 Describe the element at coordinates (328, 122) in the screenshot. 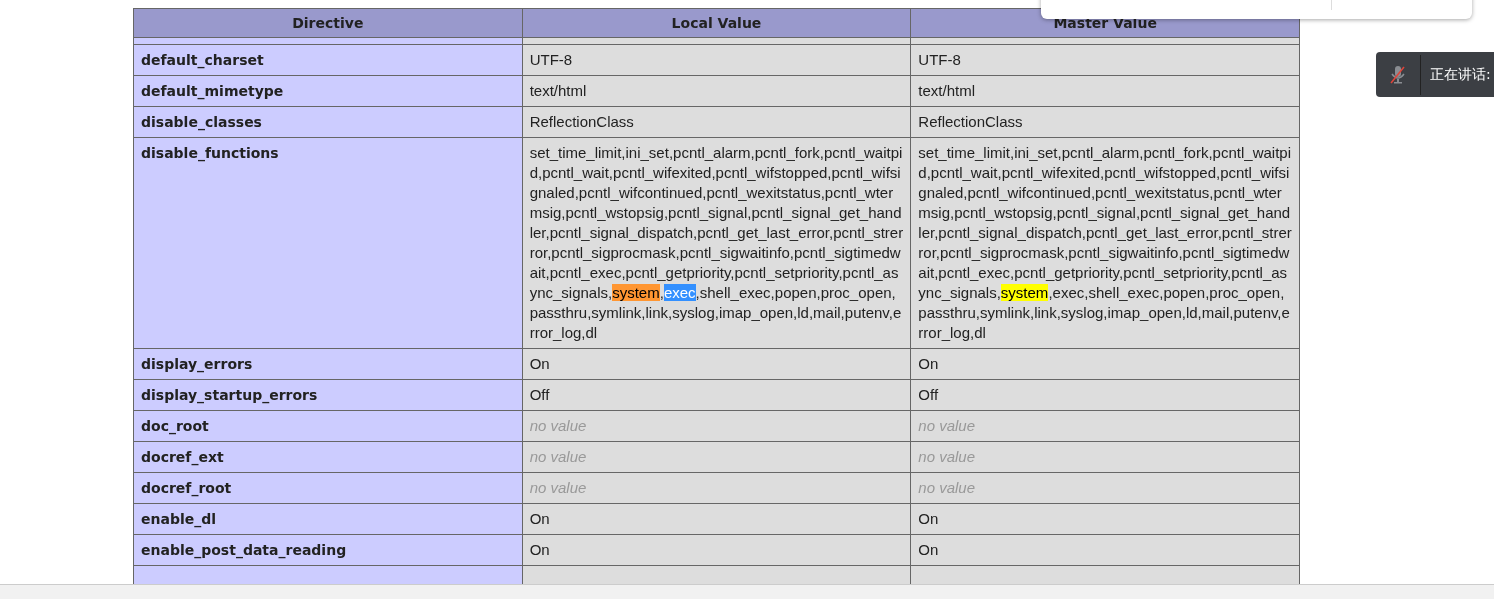

I see `directive-cell: disable_classes` at that location.